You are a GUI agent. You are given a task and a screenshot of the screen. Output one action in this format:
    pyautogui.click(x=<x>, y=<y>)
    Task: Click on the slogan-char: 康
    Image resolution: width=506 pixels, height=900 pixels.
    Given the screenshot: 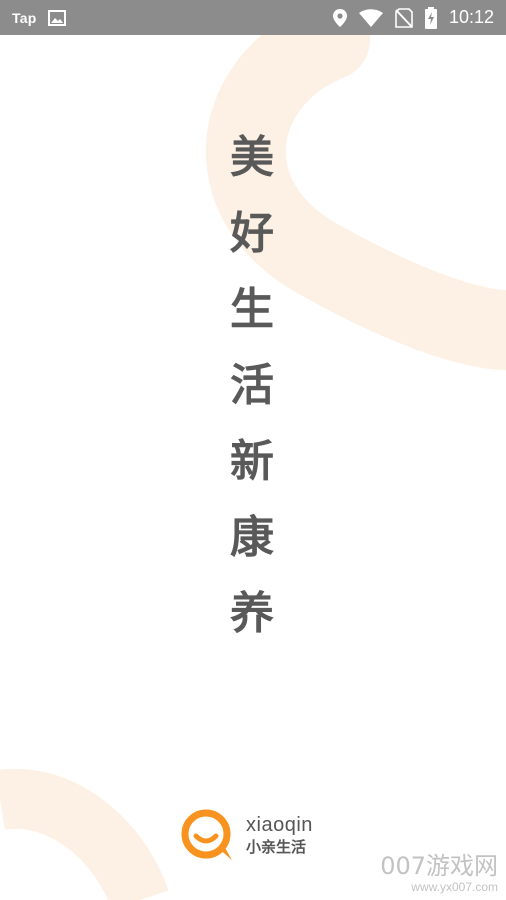 What is the action you would take?
    pyautogui.click(x=252, y=537)
    